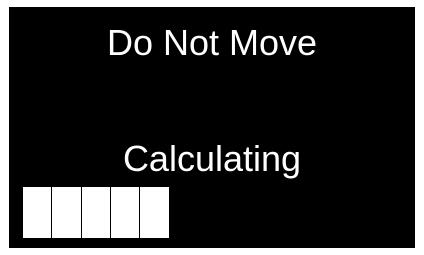 The height and width of the screenshot is (255, 424). Describe the element at coordinates (212, 158) in the screenshot. I see `status-label: Calculating` at that location.